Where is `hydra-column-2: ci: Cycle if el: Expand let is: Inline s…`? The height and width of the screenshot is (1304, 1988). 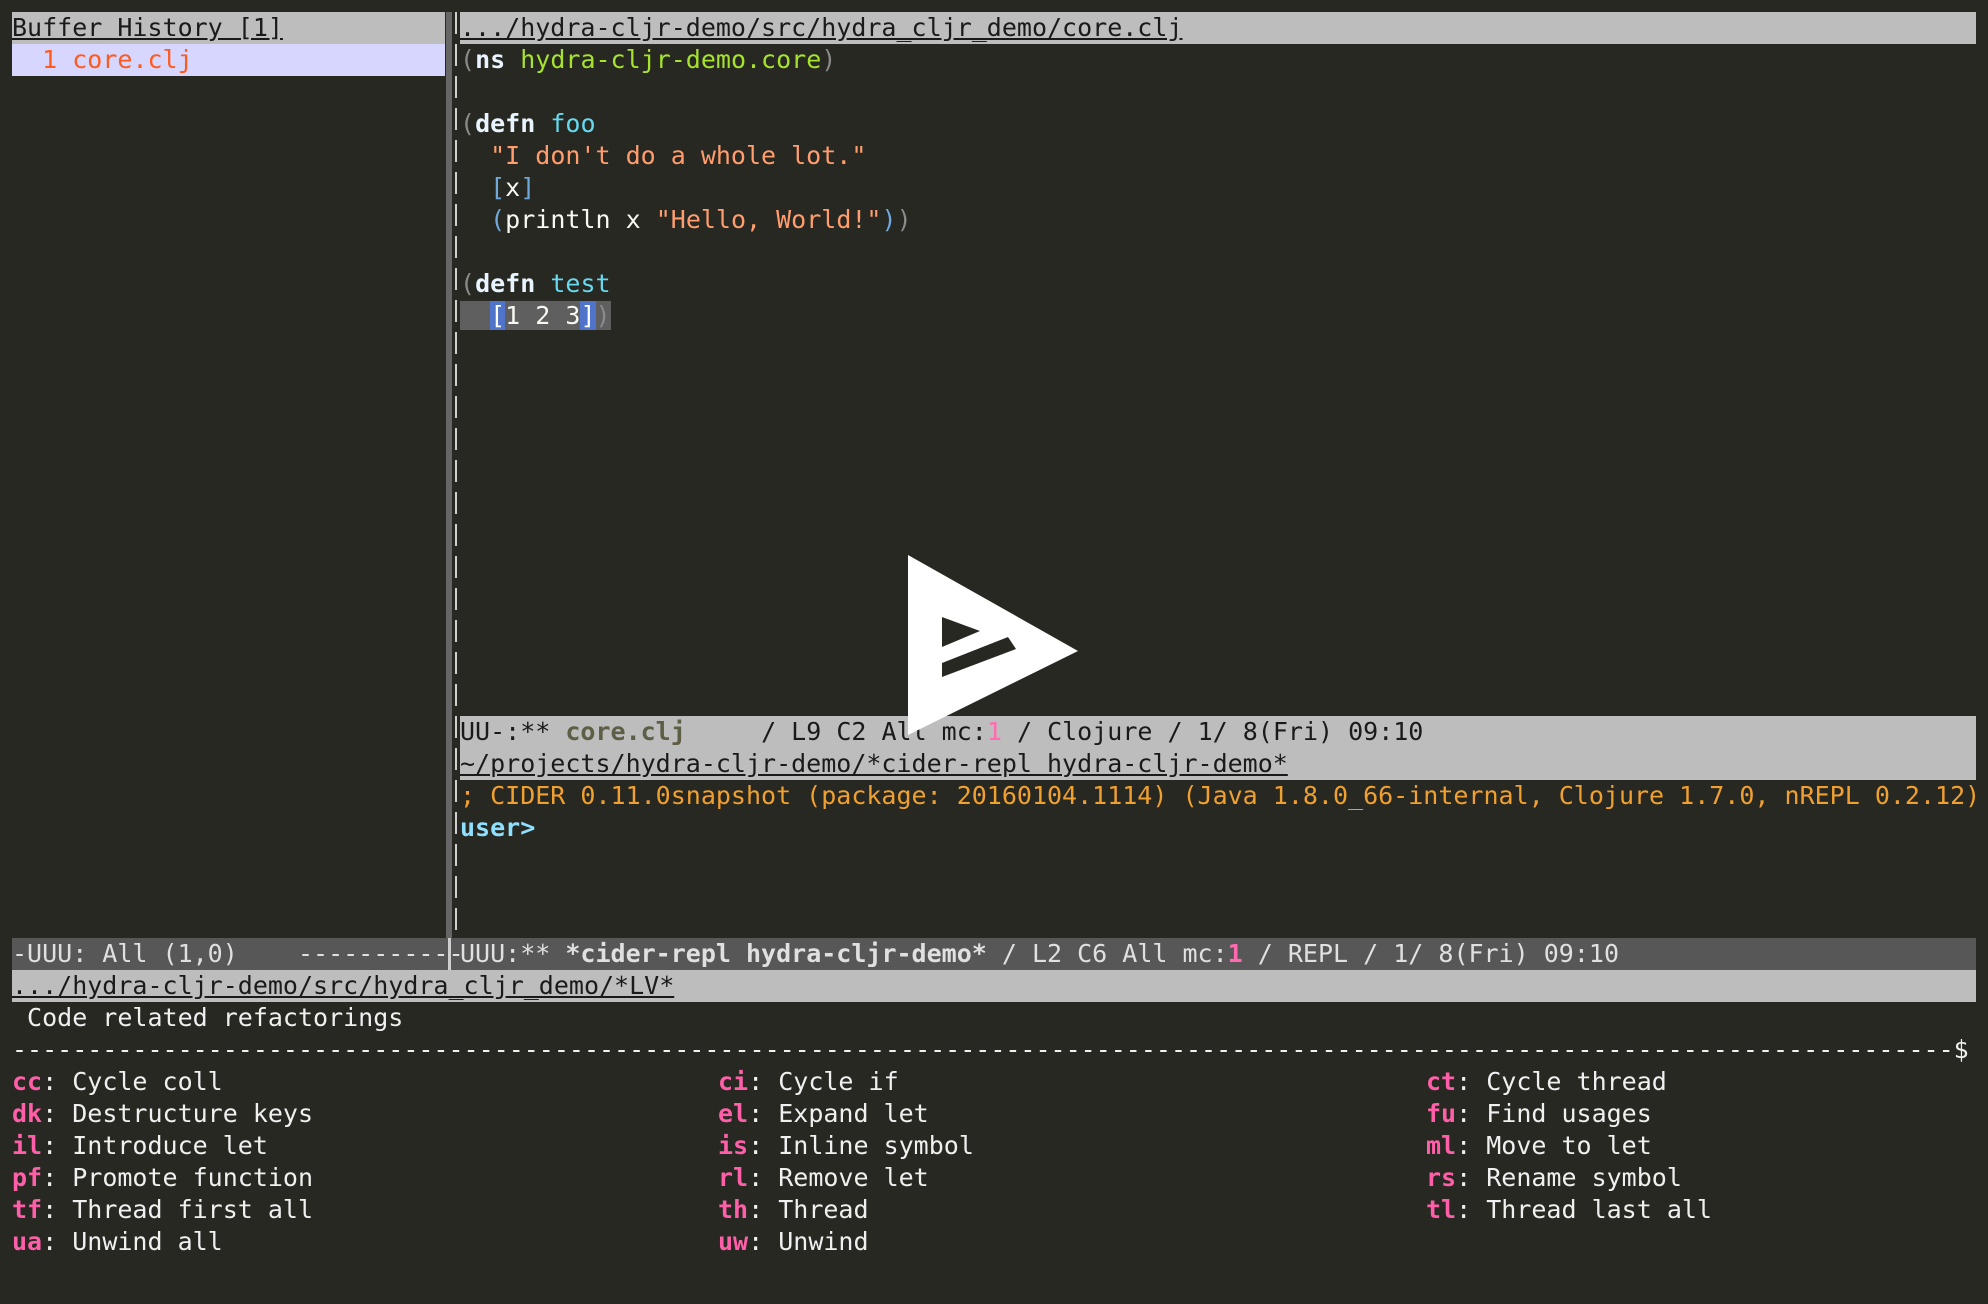 hydra-column-2: ci: Cycle if el: Expand let is: Inline s… is located at coordinates (846, 1162).